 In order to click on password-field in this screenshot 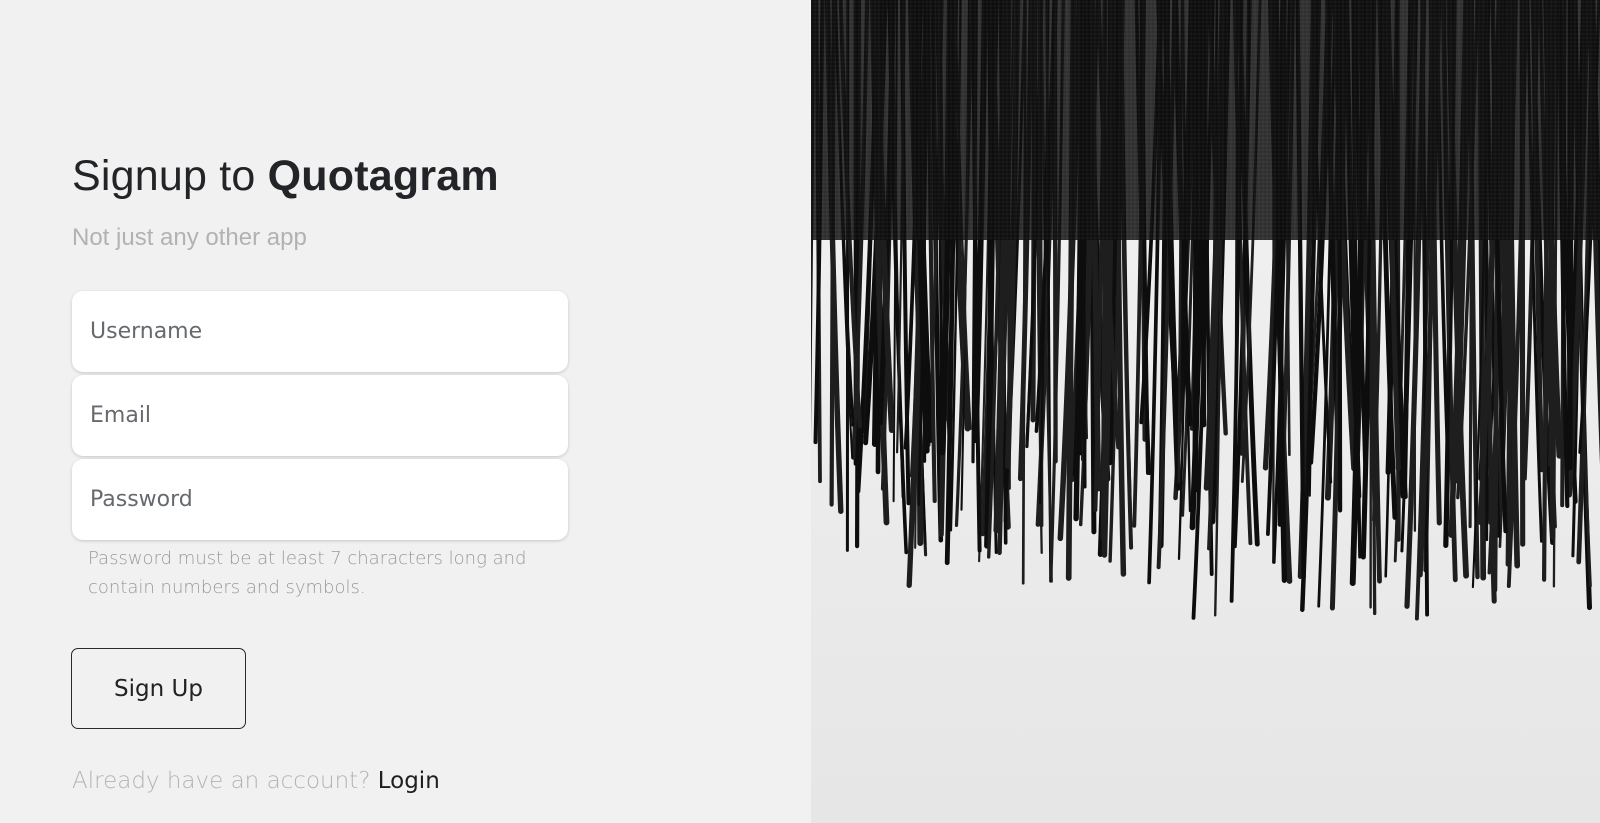, I will do `click(320, 499)`.